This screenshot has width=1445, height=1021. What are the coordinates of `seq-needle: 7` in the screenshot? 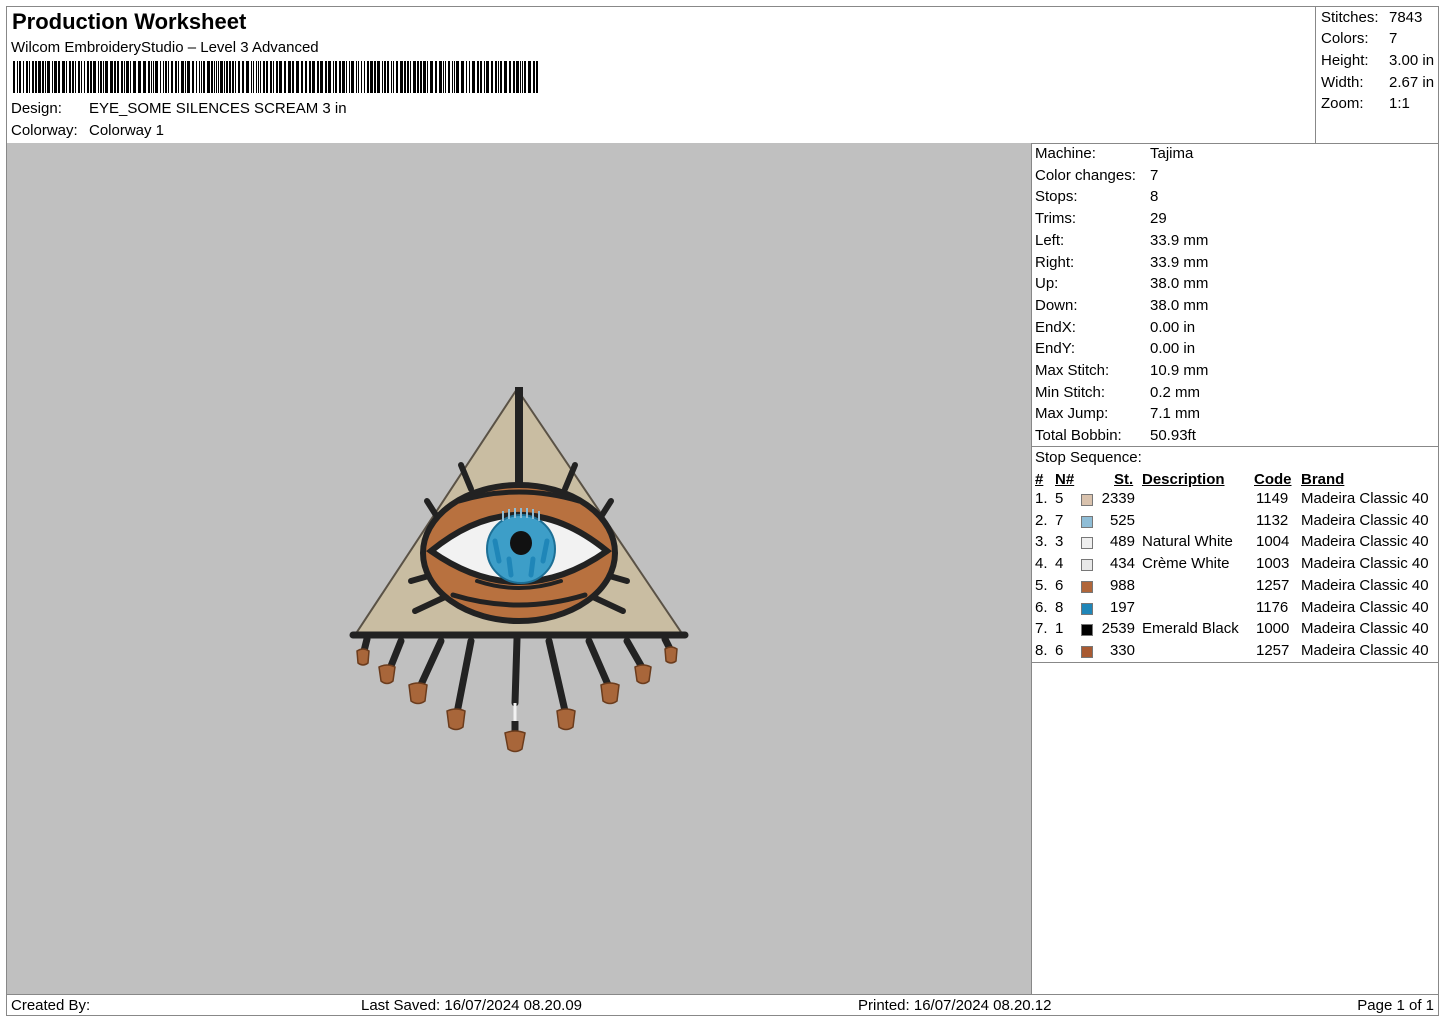 It's located at (1059, 520).